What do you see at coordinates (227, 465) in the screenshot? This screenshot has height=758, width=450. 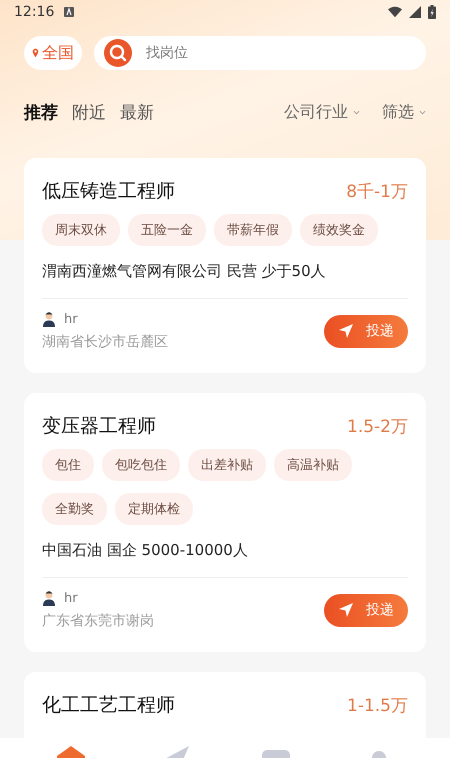 I see `benefit-tag: 出差补贴` at bounding box center [227, 465].